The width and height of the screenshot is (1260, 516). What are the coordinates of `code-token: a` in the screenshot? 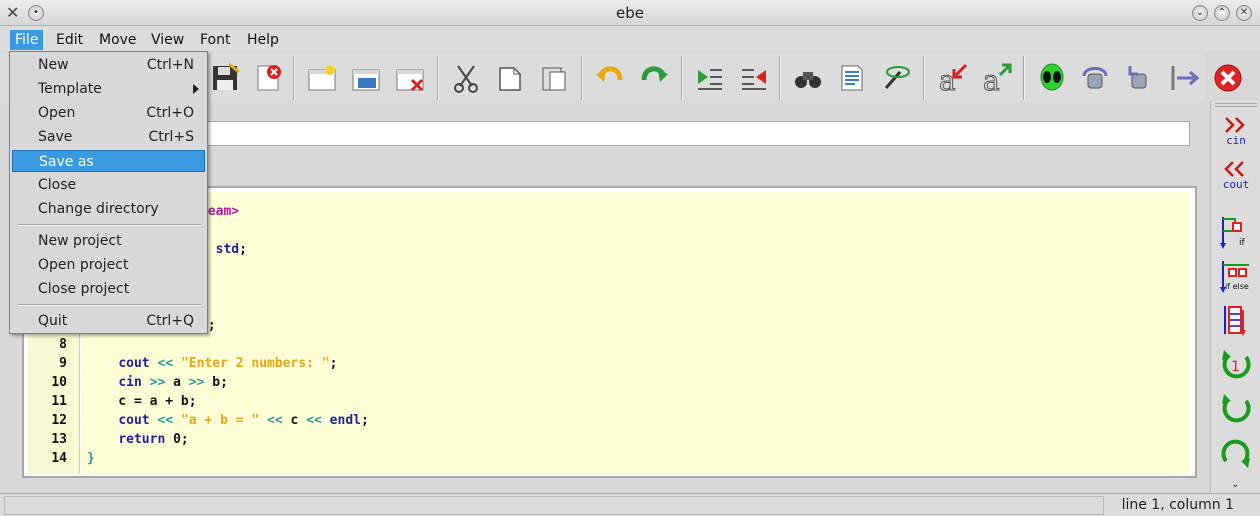 It's located at (177, 382).